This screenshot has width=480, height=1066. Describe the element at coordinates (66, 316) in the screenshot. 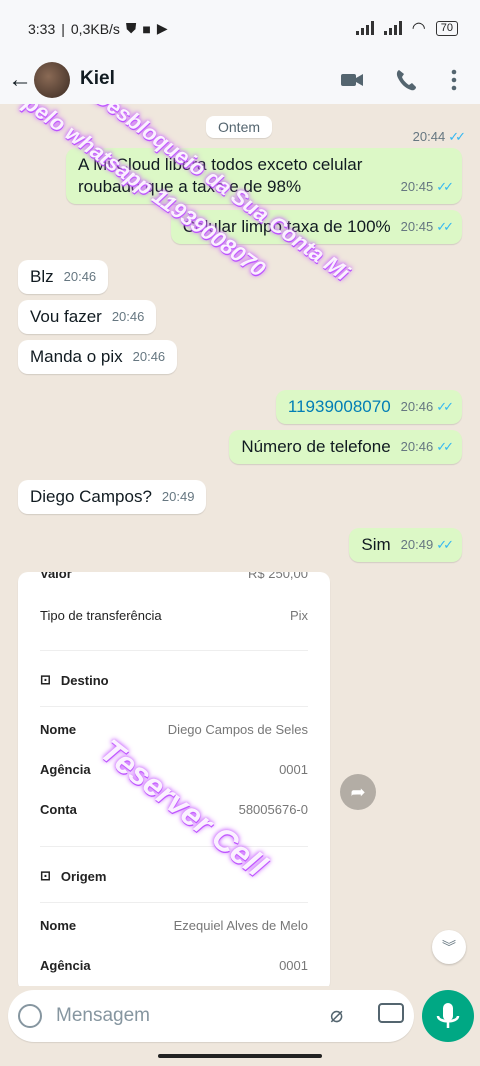

I see `message-text: Vou fazer` at that location.